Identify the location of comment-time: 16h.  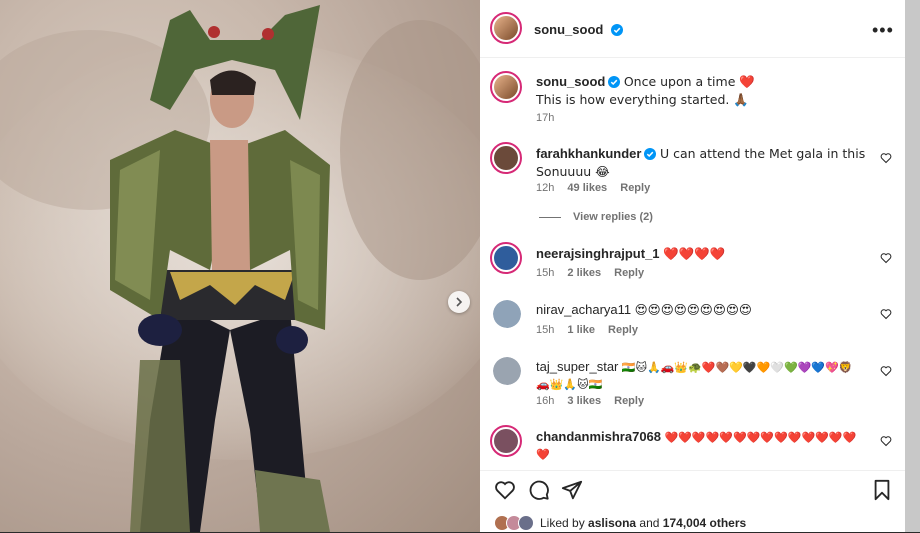
(545, 401).